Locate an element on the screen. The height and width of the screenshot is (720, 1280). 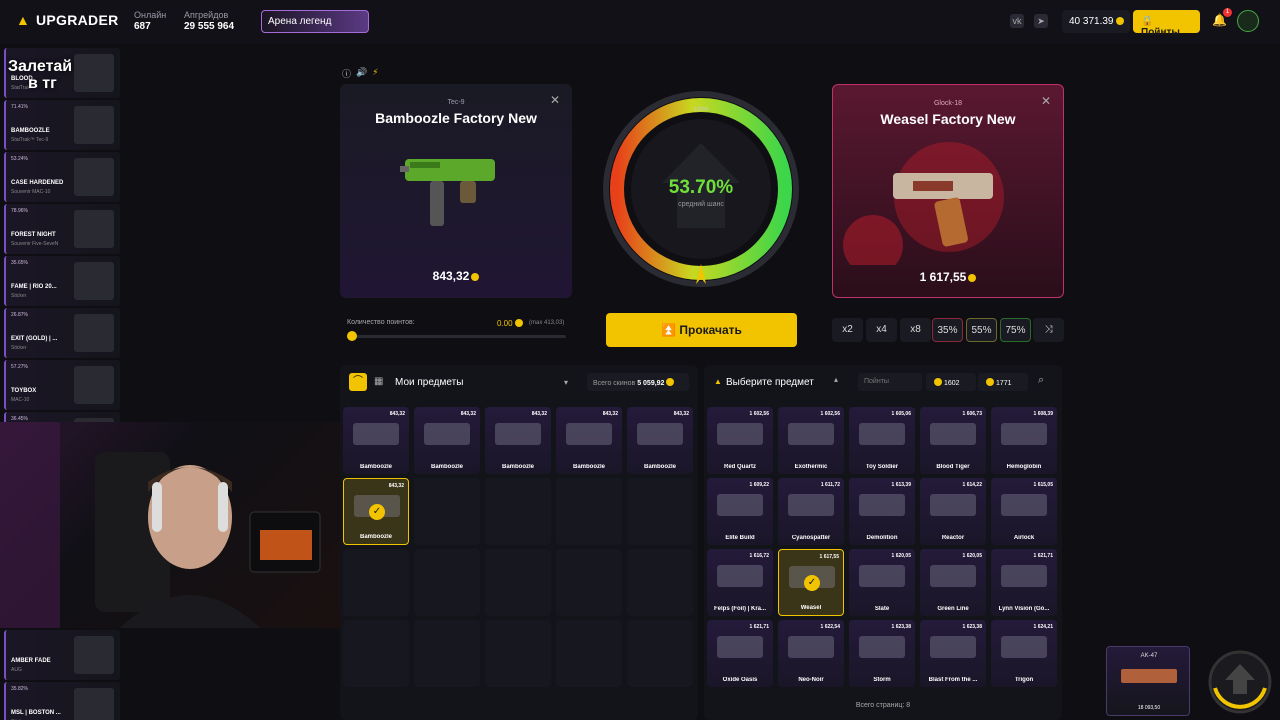
brand-logo: ▲ UPGRADER is located at coordinates (67, 20).